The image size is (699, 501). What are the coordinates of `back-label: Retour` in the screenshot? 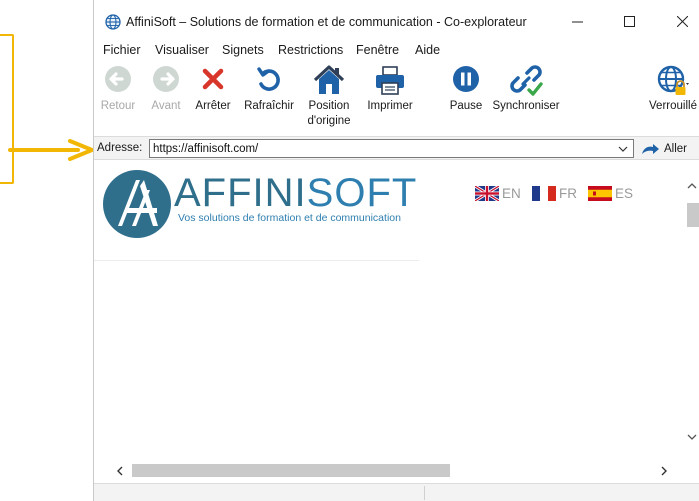 It's located at (118, 106).